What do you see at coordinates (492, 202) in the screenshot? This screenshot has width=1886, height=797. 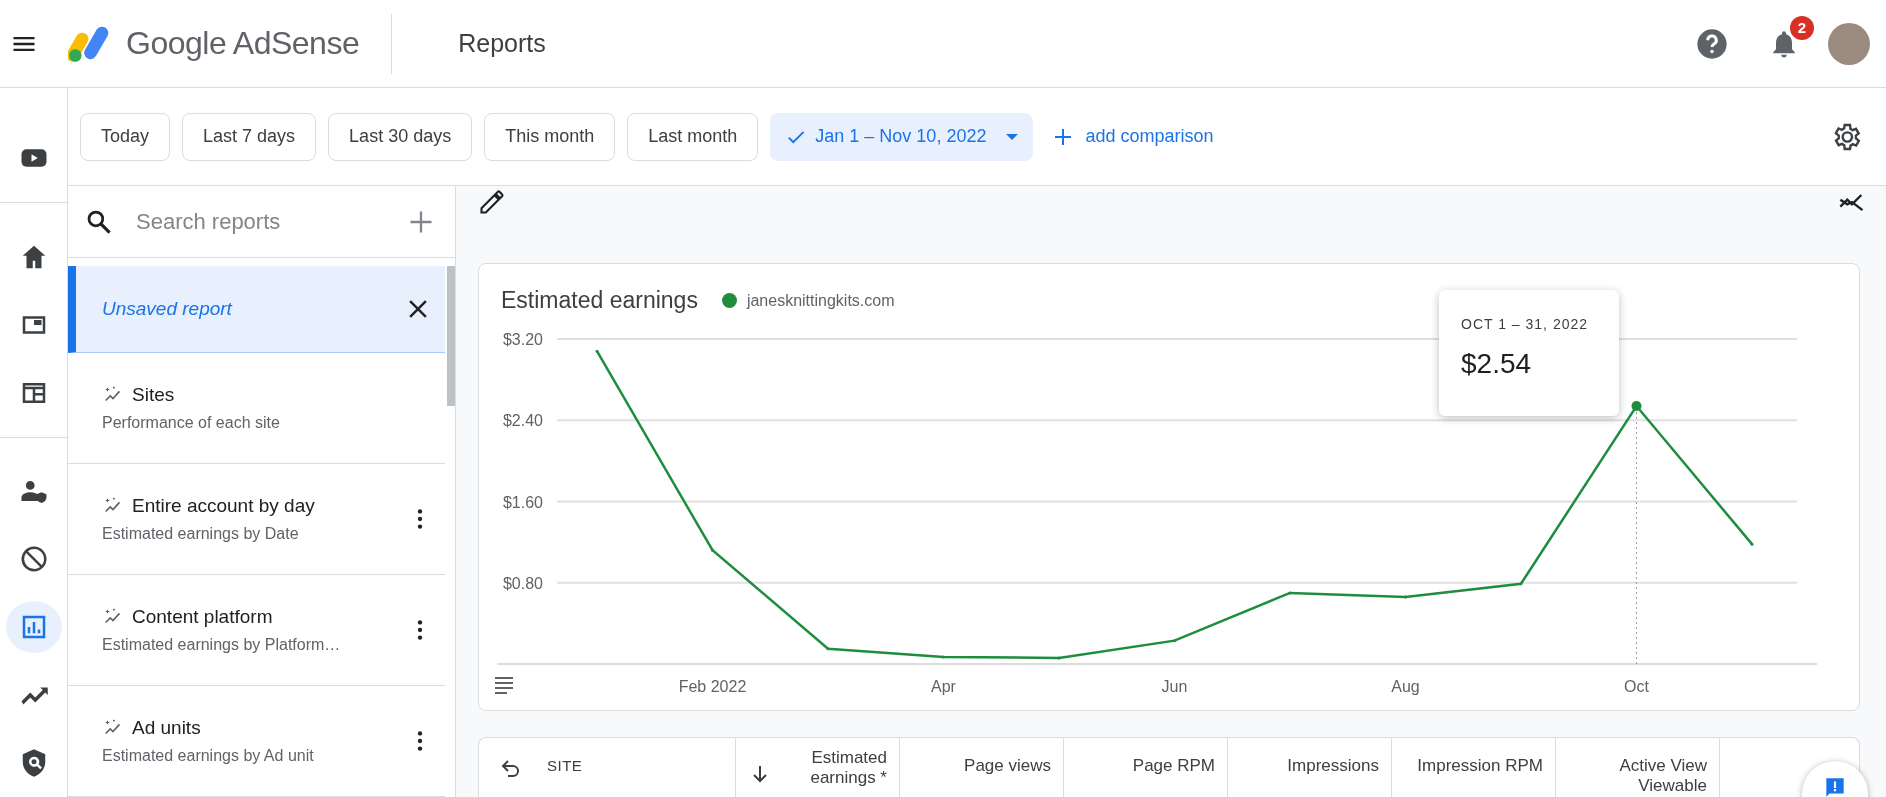 I see `pencil-icon` at bounding box center [492, 202].